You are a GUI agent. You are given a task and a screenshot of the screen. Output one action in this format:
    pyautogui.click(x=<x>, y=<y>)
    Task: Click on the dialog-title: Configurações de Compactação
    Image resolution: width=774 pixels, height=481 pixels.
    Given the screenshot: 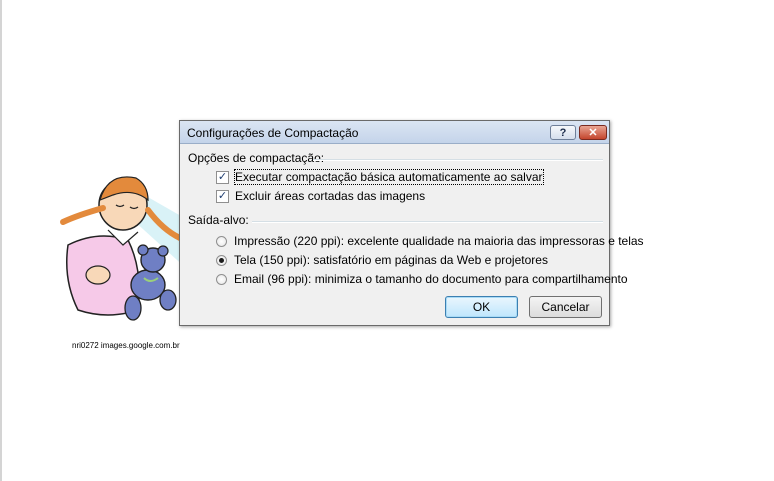 What is the action you would take?
    pyautogui.click(x=273, y=133)
    